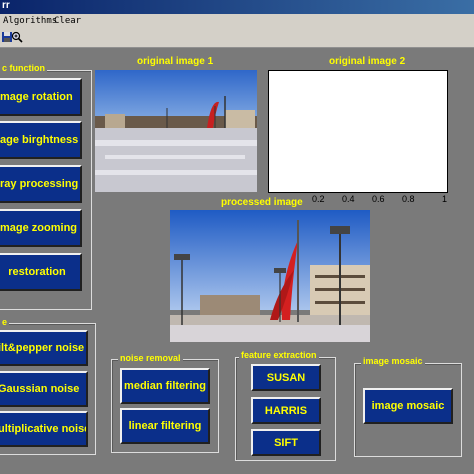 The image size is (474, 474). What do you see at coordinates (318, 199) in the screenshot?
I see `x-tick: 0.2` at bounding box center [318, 199].